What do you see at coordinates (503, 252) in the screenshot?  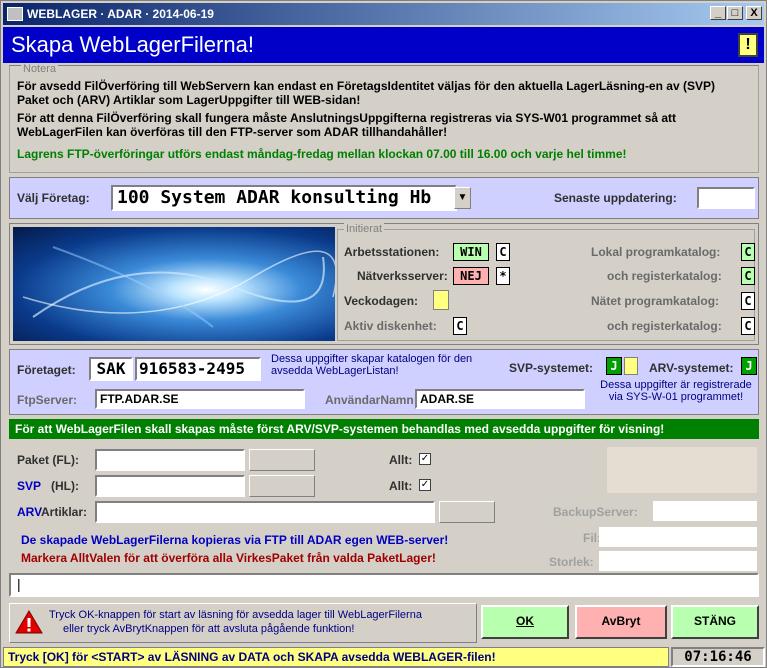 I see `arbetsstation-drive: C` at bounding box center [503, 252].